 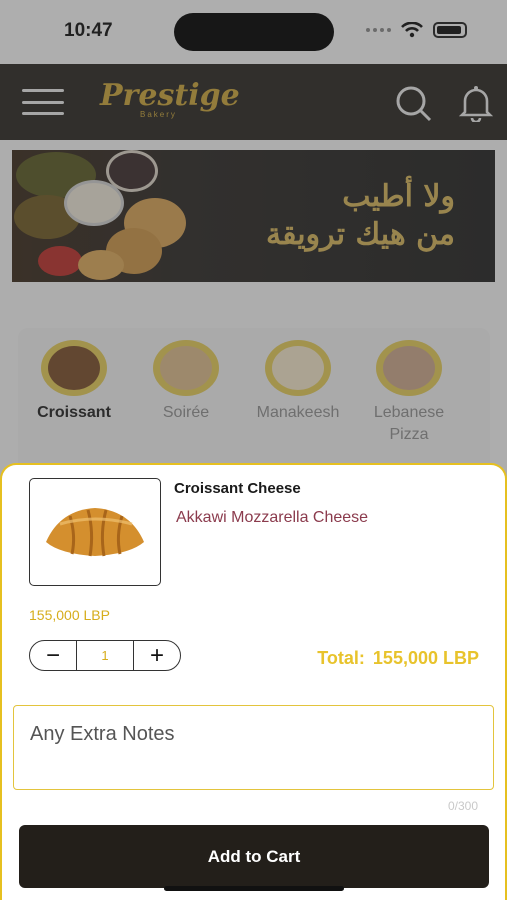 I want to click on unit-price: 155,000 LBP, so click(x=69, y=615).